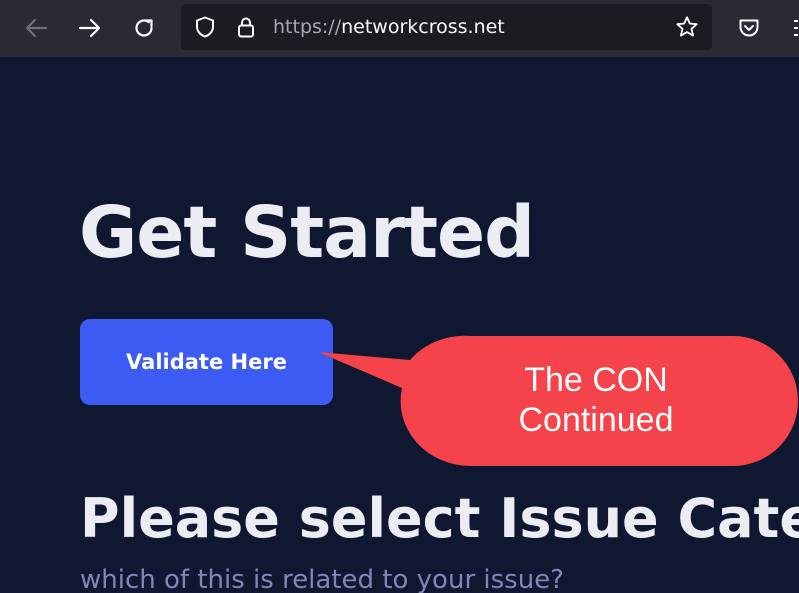 The image size is (799, 593). I want to click on bookmark-button, so click(687, 27).